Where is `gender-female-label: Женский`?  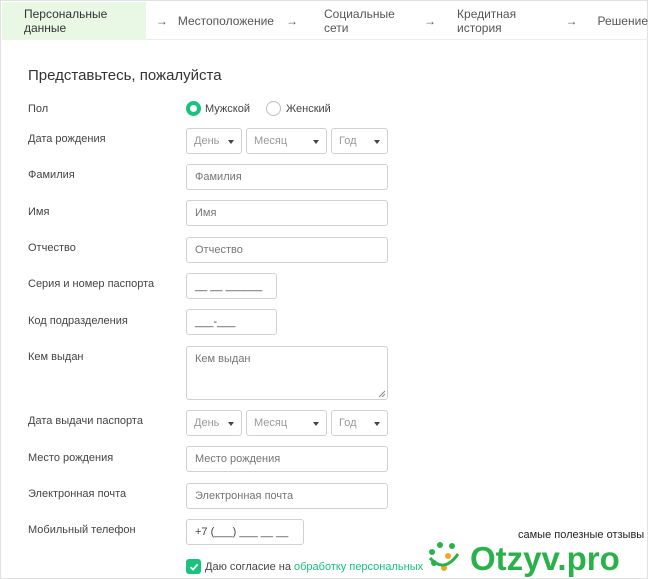
gender-female-label: Женский is located at coordinates (308, 109).